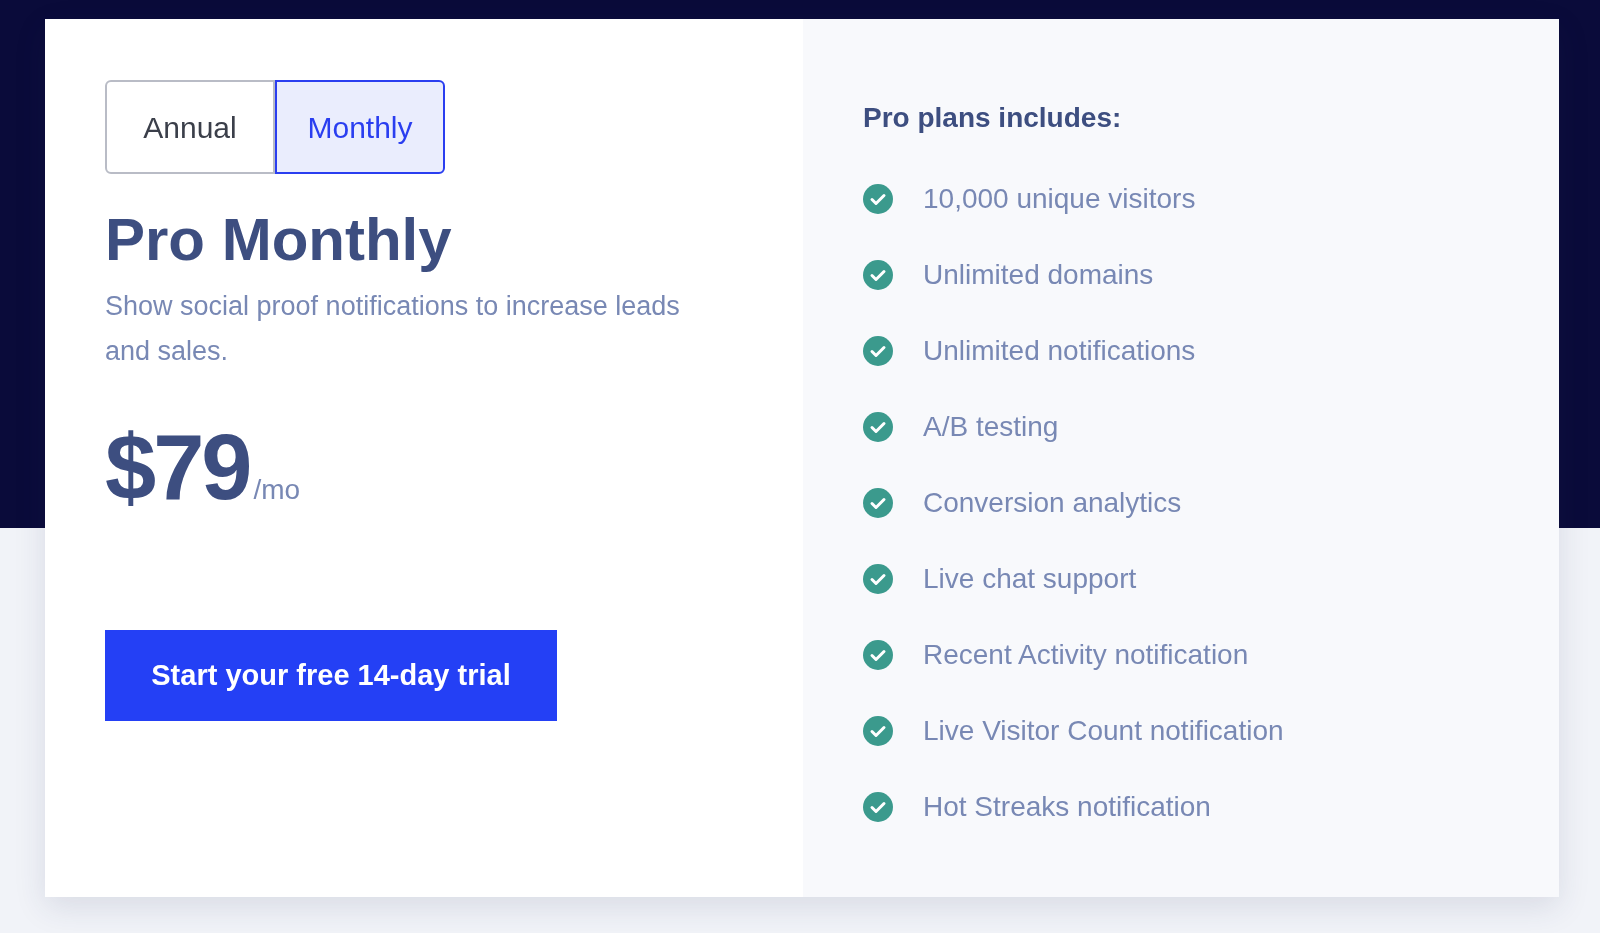 This screenshot has width=1600, height=933. Describe the element at coordinates (177, 467) in the screenshot. I see `price: $79` at that location.